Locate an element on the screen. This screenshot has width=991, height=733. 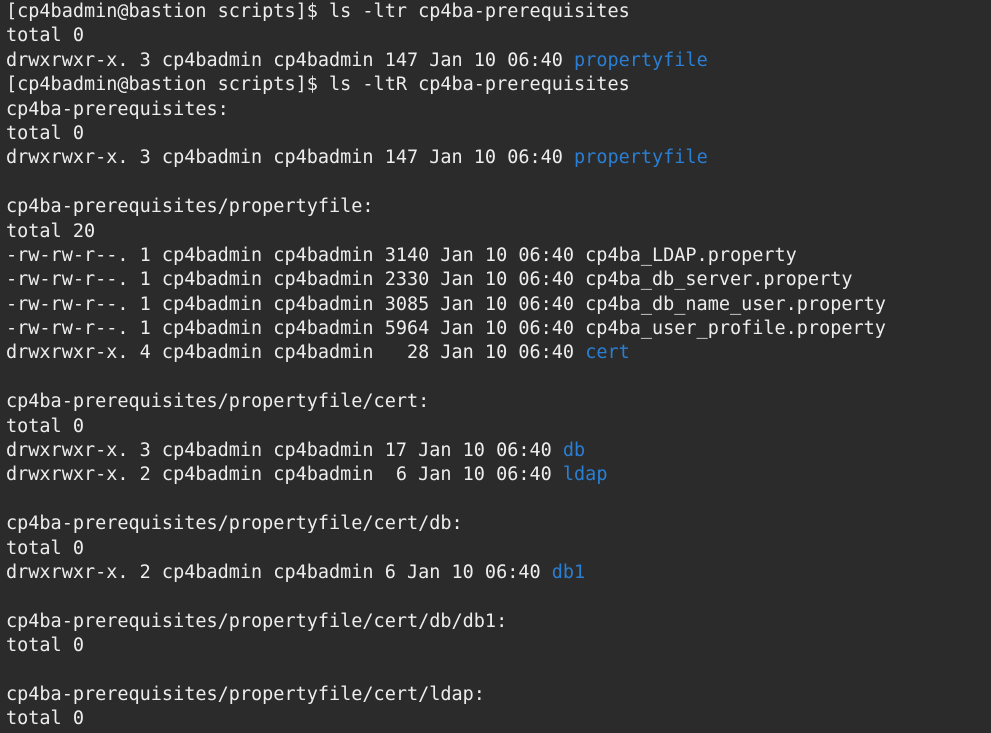
terminal-line: cp4ba-prerequisites/propertyfile/cert: is located at coordinates (498, 402).